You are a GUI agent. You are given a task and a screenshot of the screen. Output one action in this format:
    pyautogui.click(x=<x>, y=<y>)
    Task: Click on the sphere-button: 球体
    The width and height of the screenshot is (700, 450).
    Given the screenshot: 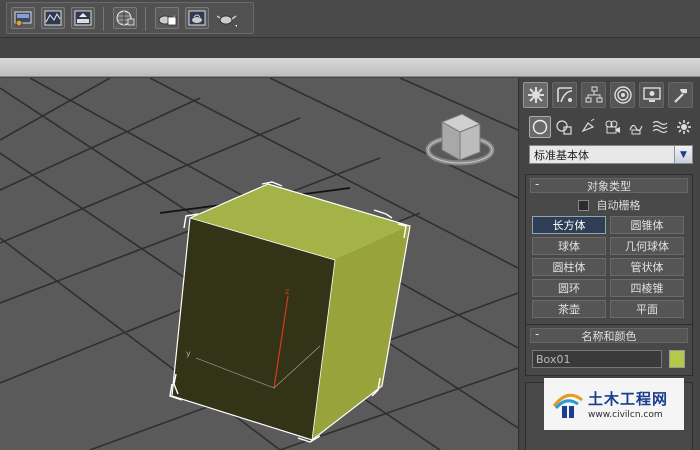 What is the action you would take?
    pyautogui.click(x=569, y=246)
    